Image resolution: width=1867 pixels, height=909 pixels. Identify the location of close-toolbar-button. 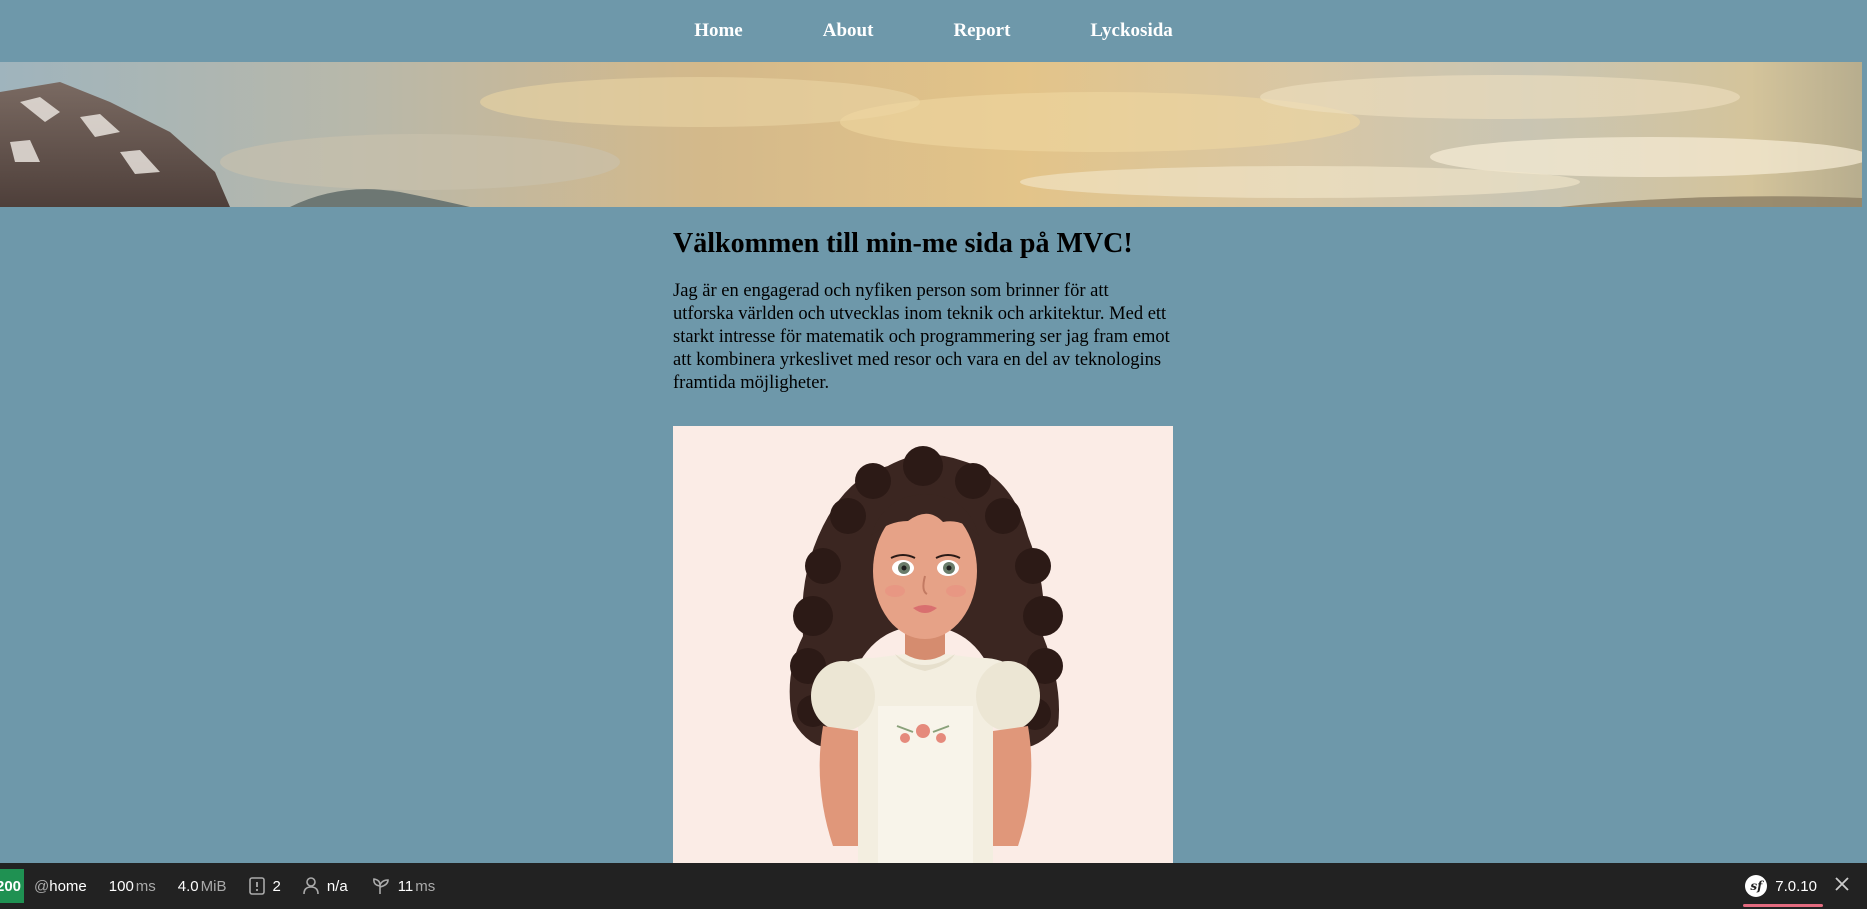
(1842, 886).